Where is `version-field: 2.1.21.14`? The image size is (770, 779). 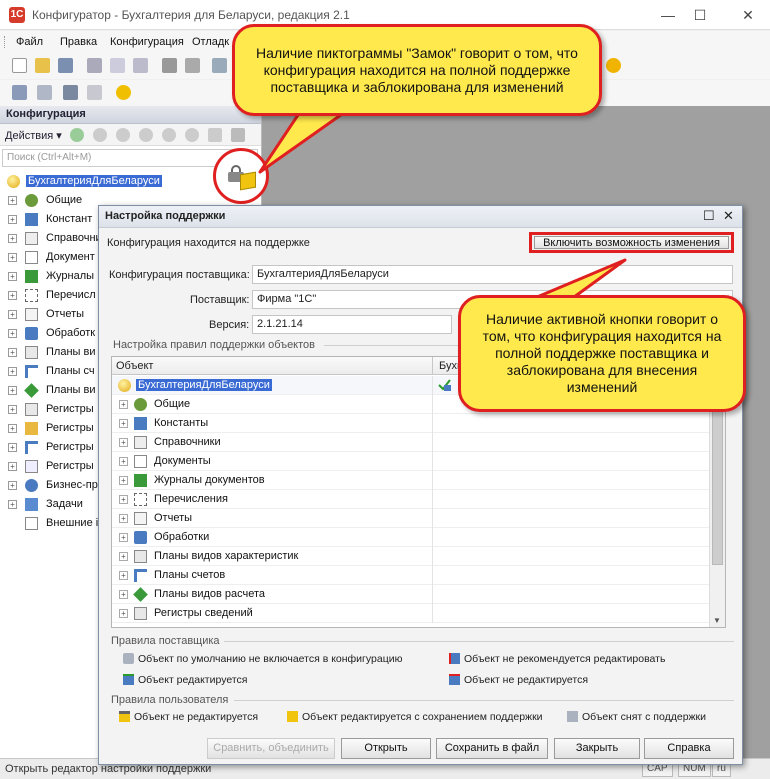 version-field: 2.1.21.14 is located at coordinates (352, 324).